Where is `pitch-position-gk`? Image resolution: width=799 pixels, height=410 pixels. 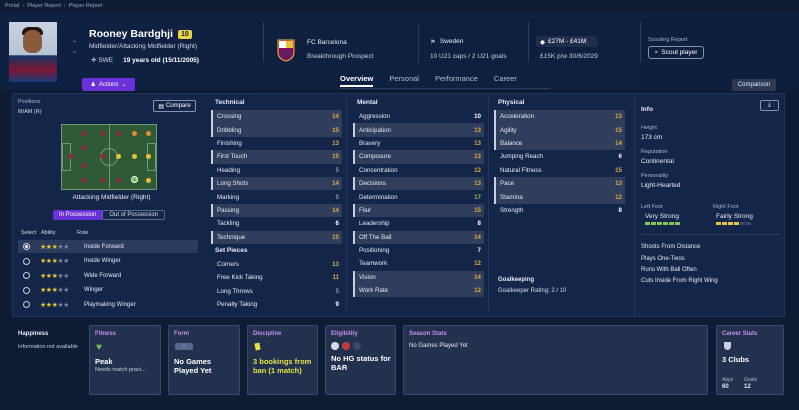
pitch-position-gk is located at coordinates (70, 156).